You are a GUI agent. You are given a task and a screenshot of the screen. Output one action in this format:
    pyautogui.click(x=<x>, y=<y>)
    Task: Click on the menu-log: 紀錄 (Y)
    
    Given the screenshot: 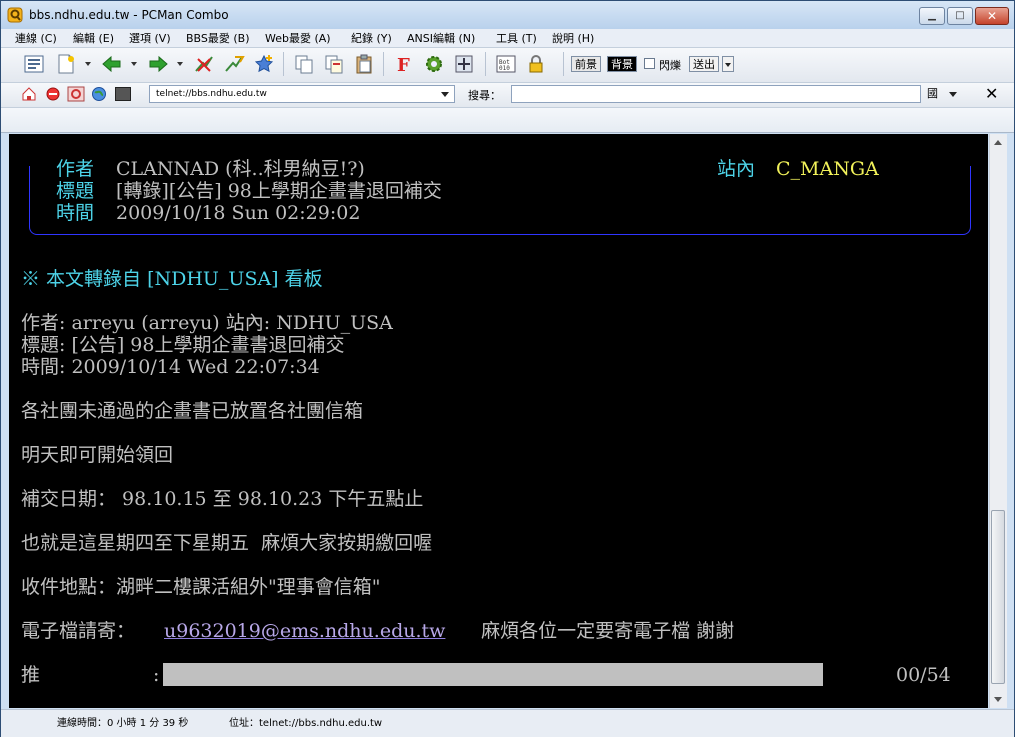 What is the action you would take?
    pyautogui.click(x=371, y=38)
    